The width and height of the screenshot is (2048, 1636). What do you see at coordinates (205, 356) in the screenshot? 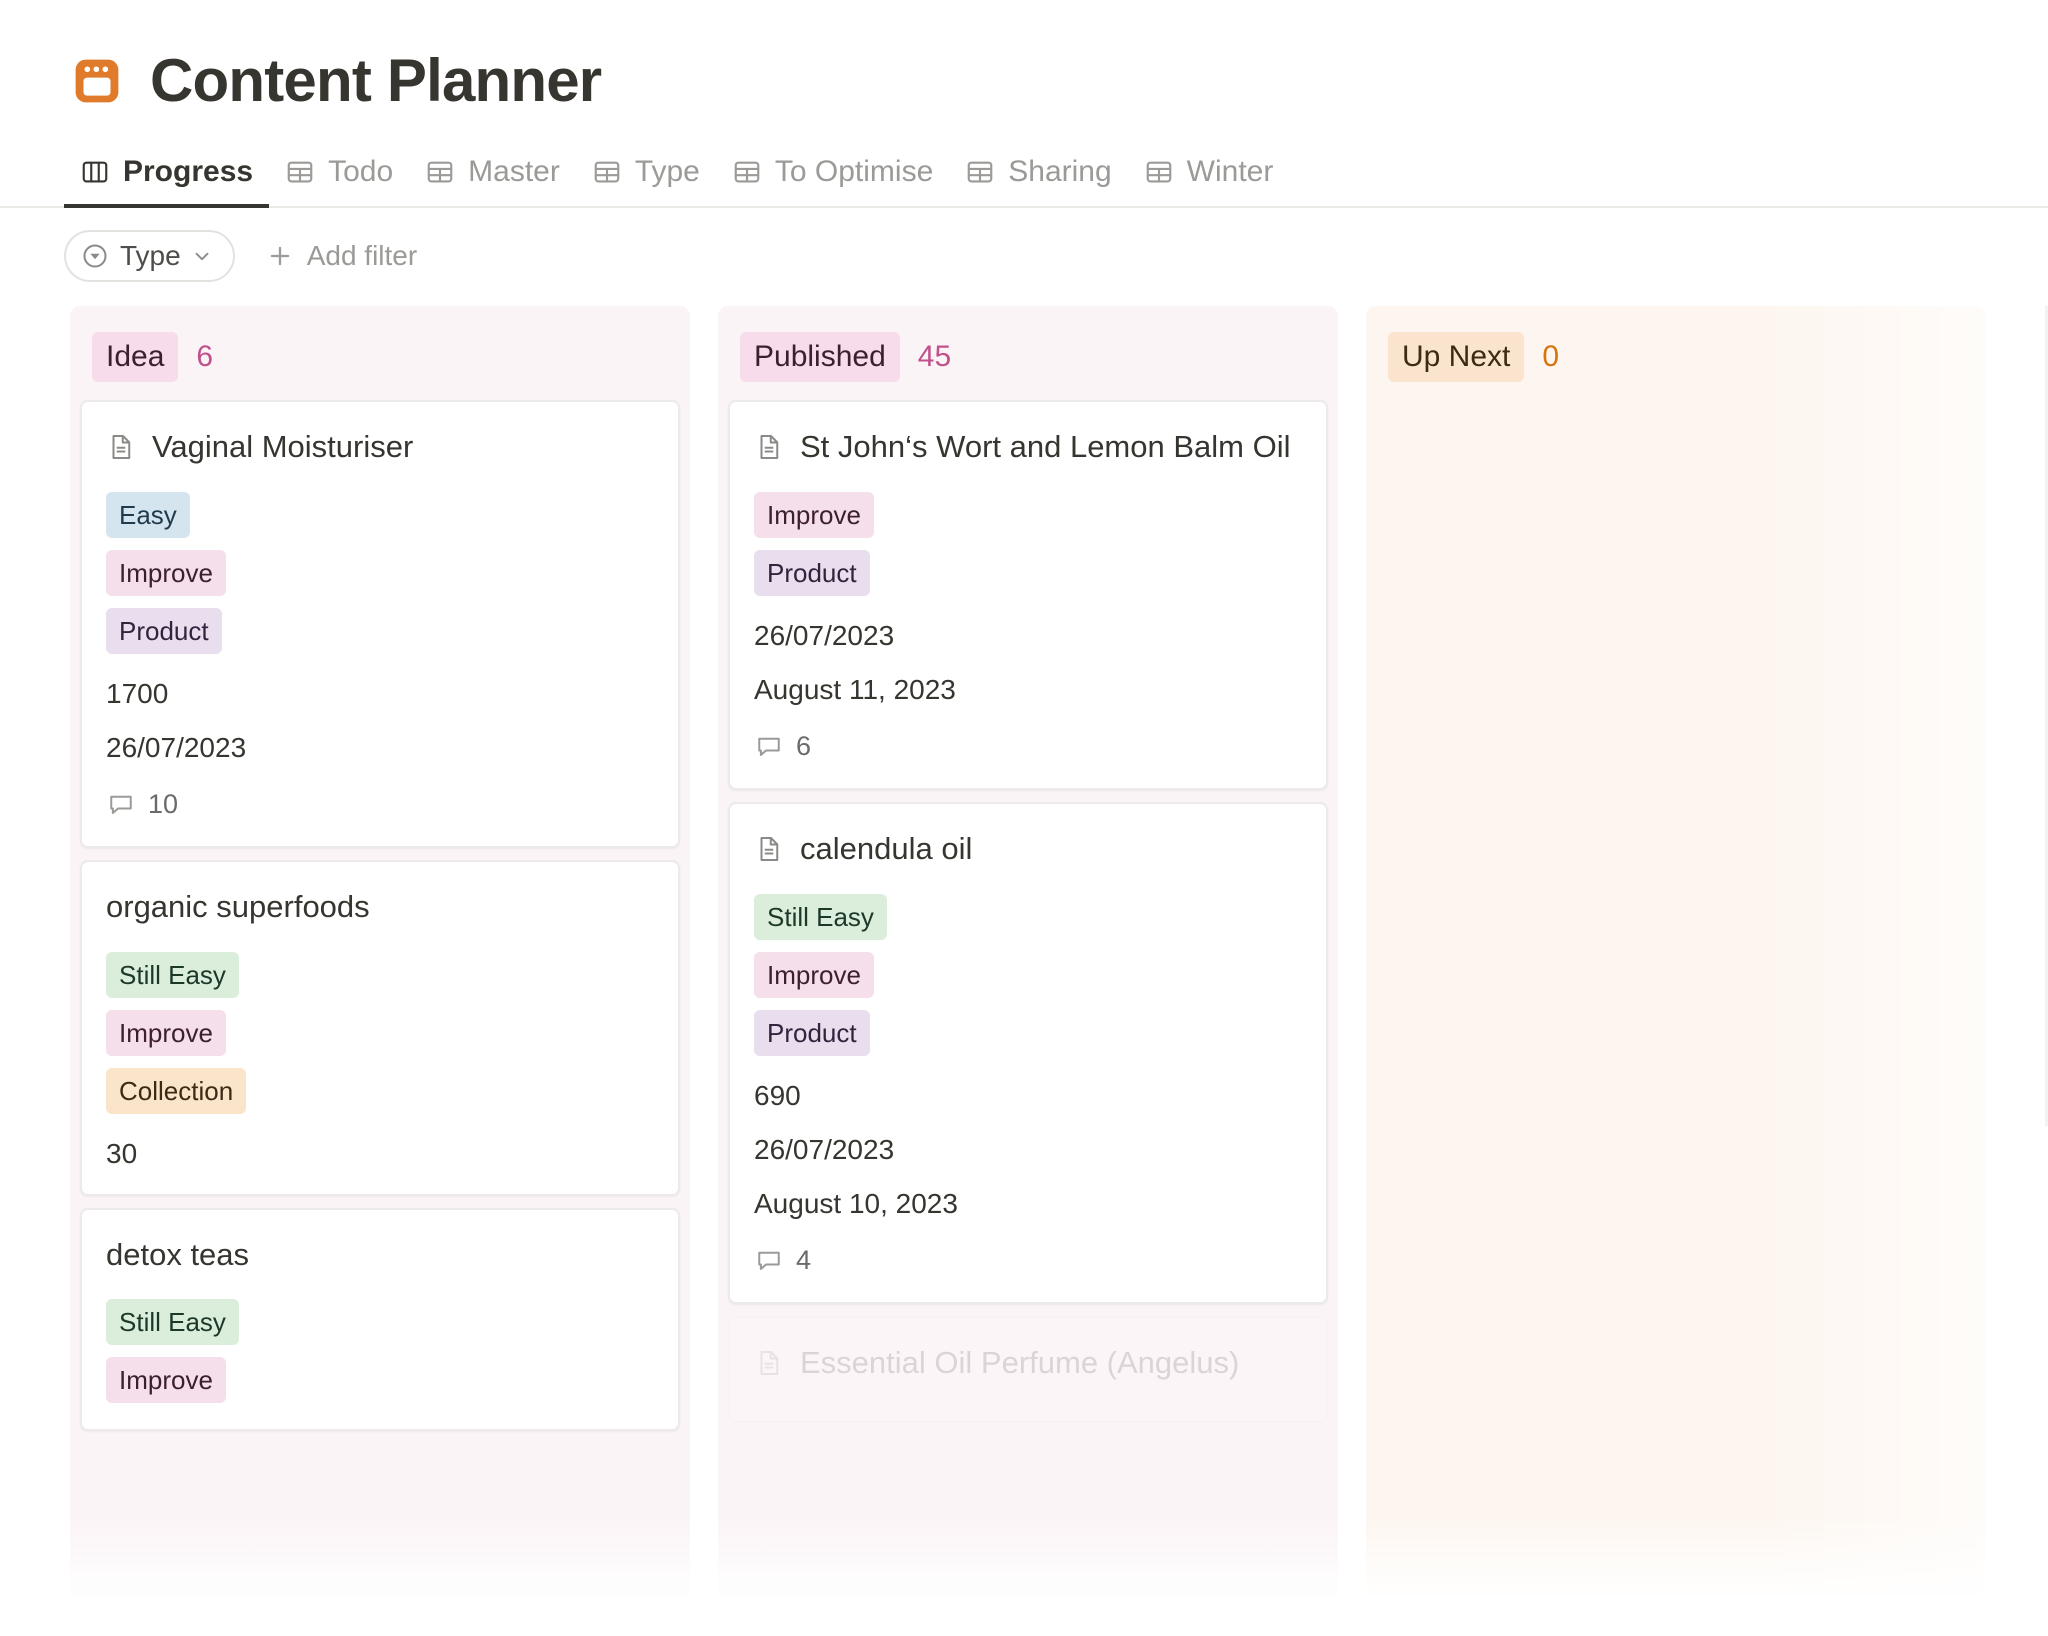
I see `column-card-count: 6` at bounding box center [205, 356].